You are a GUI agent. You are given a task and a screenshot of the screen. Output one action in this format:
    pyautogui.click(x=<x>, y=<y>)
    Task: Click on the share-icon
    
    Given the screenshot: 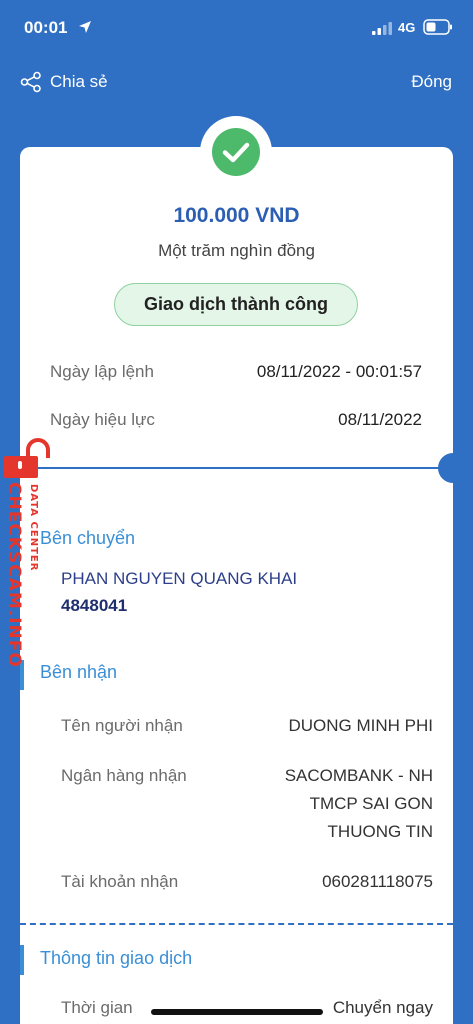 What is the action you would take?
    pyautogui.click(x=30, y=82)
    